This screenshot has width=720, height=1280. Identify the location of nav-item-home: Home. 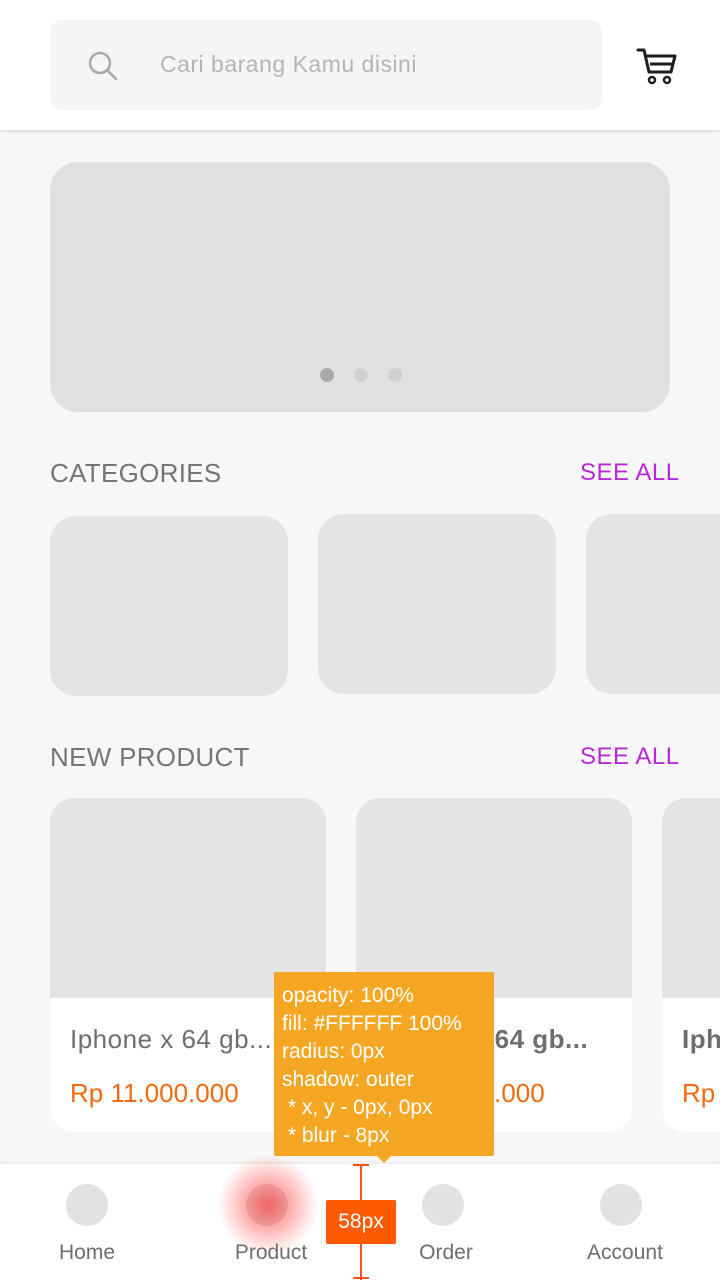
(87, 1222).